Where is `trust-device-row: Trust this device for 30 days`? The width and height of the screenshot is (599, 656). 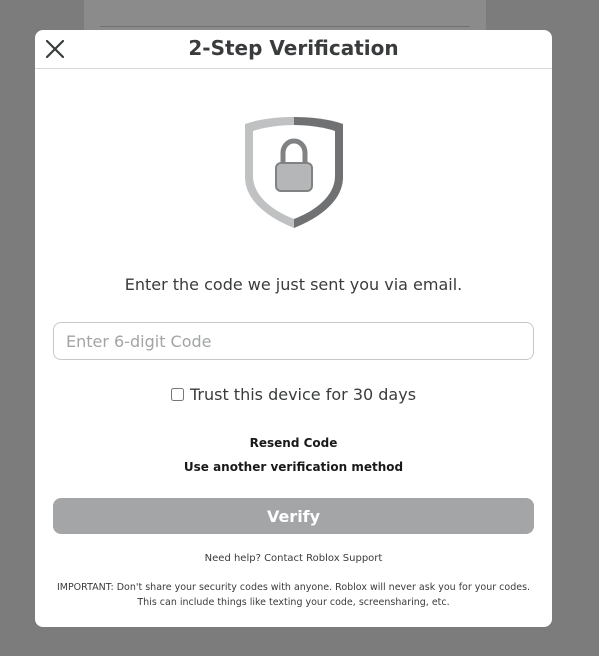 trust-device-row: Trust this device for 30 days is located at coordinates (293, 394).